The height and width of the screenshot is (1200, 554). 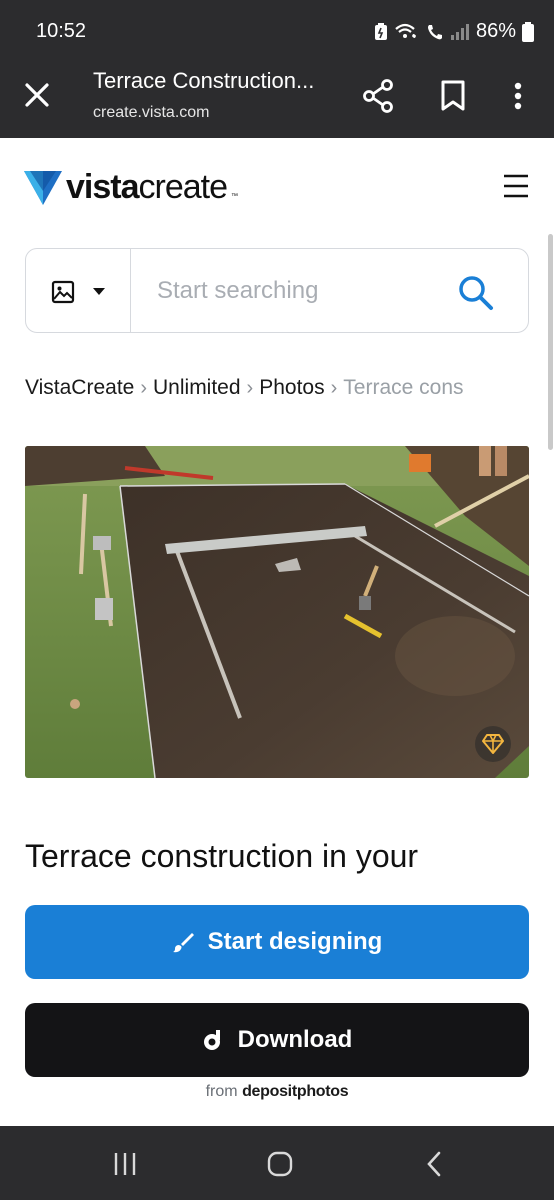 I want to click on start-designing-label: Start designing, so click(x=295, y=941).